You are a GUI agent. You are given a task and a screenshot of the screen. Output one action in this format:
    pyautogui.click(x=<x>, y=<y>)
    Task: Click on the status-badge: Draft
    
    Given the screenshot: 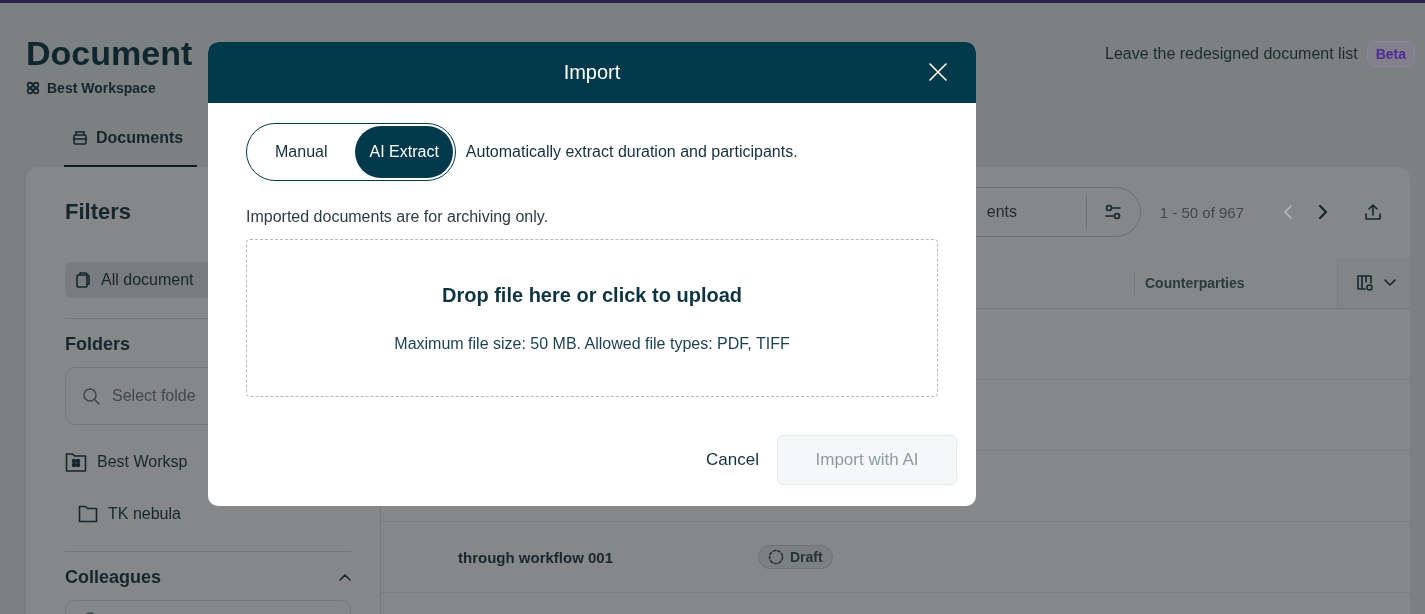 What is the action you would take?
    pyautogui.click(x=795, y=557)
    